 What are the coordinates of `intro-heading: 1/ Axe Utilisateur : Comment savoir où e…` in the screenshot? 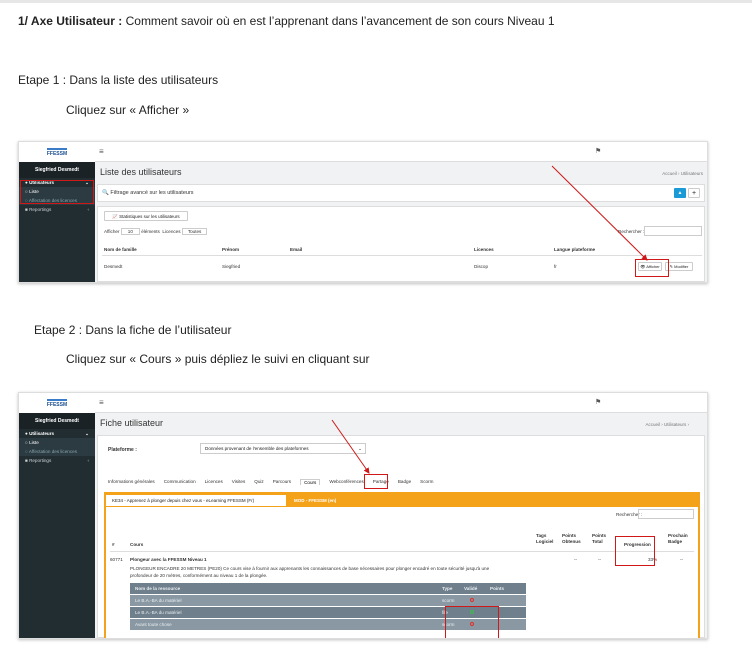 It's located at (286, 21).